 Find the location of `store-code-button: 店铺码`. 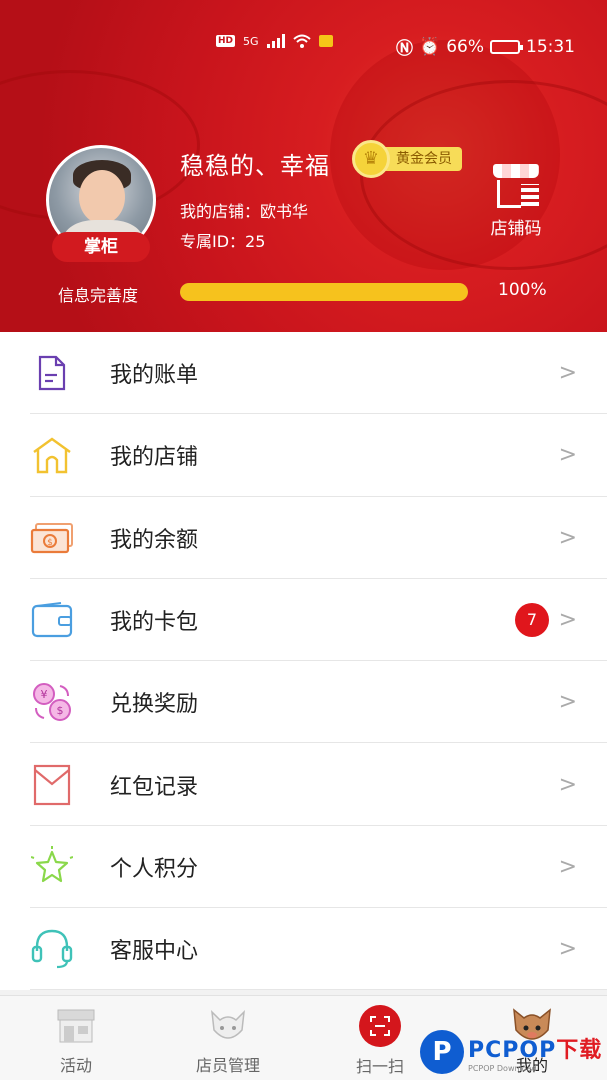

store-code-button: 店铺码 is located at coordinates (516, 201).